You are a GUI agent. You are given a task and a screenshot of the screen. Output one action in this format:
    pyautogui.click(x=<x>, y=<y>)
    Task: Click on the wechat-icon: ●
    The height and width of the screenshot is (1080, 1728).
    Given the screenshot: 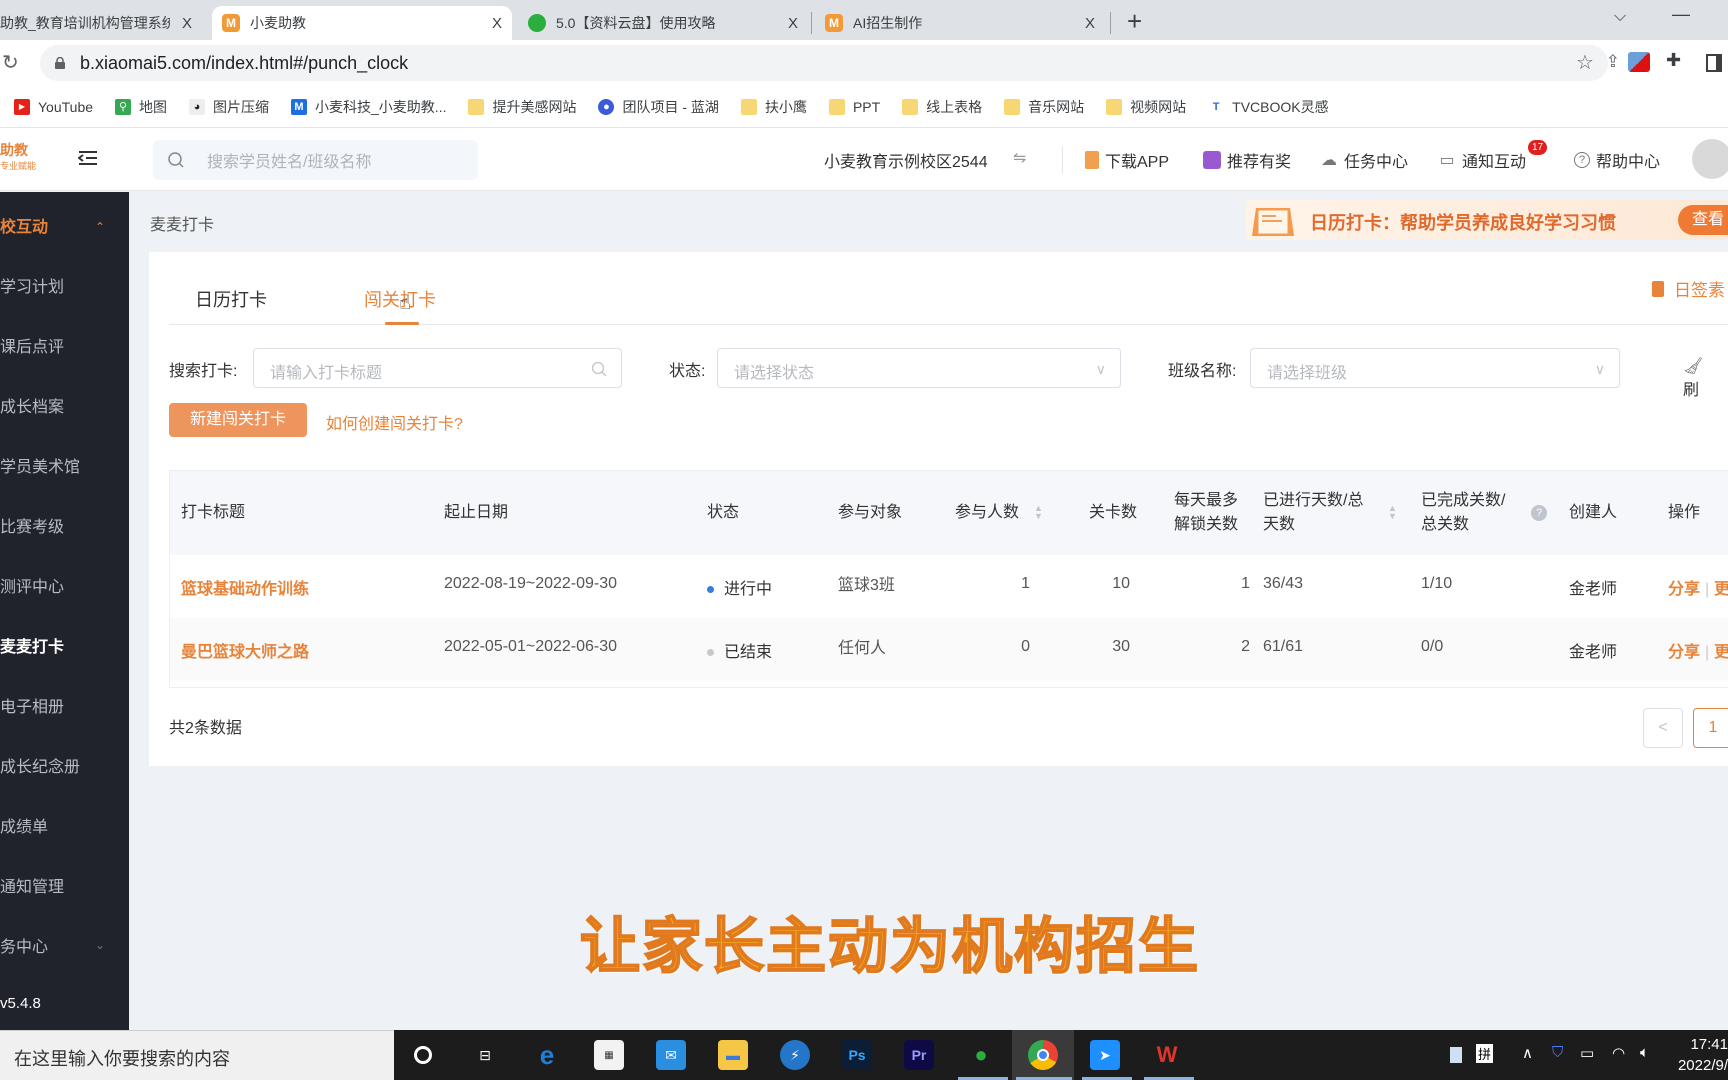 What is the action you would take?
    pyautogui.click(x=981, y=1055)
    